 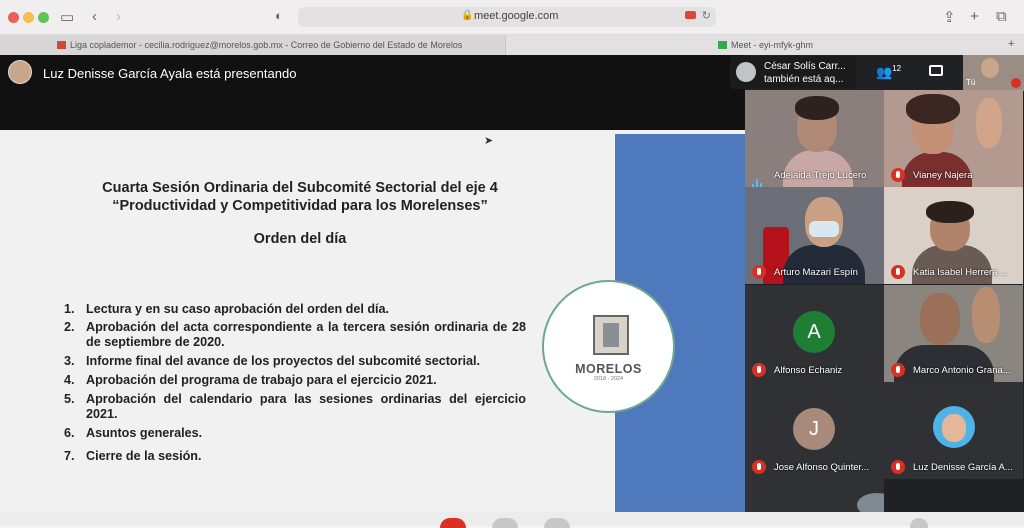 I want to click on agenda-number: 4., so click(x=69, y=380).